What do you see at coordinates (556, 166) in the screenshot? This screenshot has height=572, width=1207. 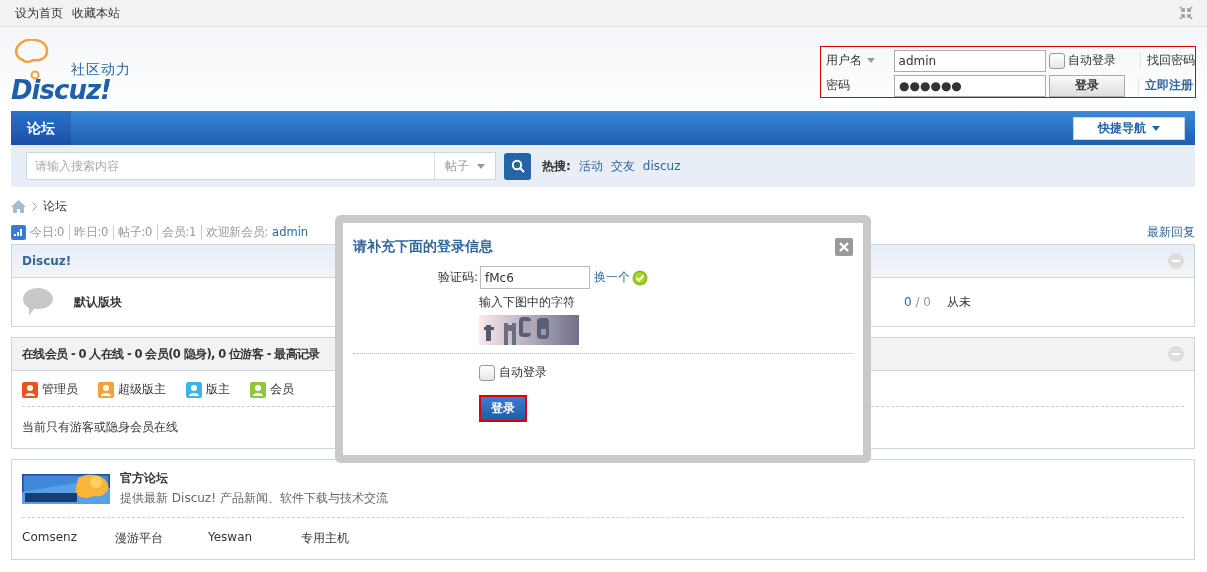 I see `hot-search-label: 热搜:` at bounding box center [556, 166].